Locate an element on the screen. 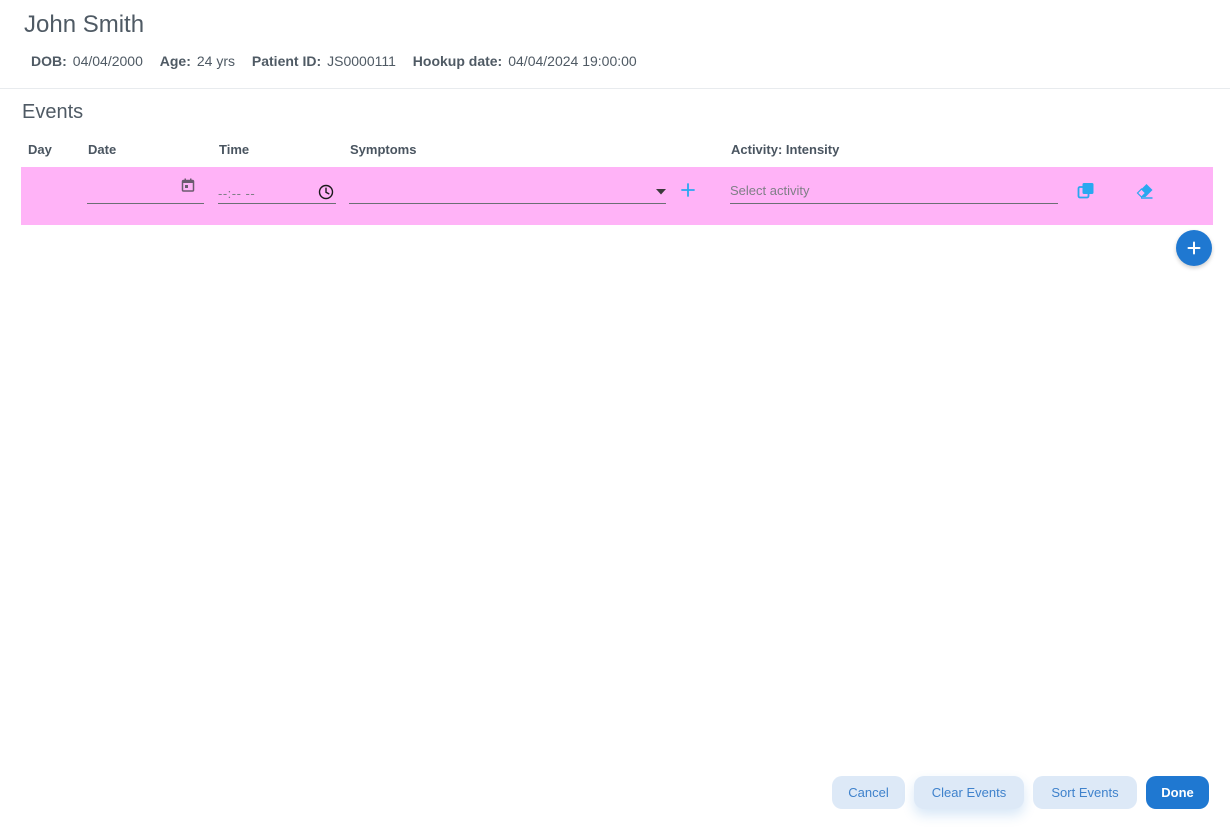 Image resolution: width=1230 pixels, height=833 pixels. eraser-icon is located at coordinates (1145, 191).